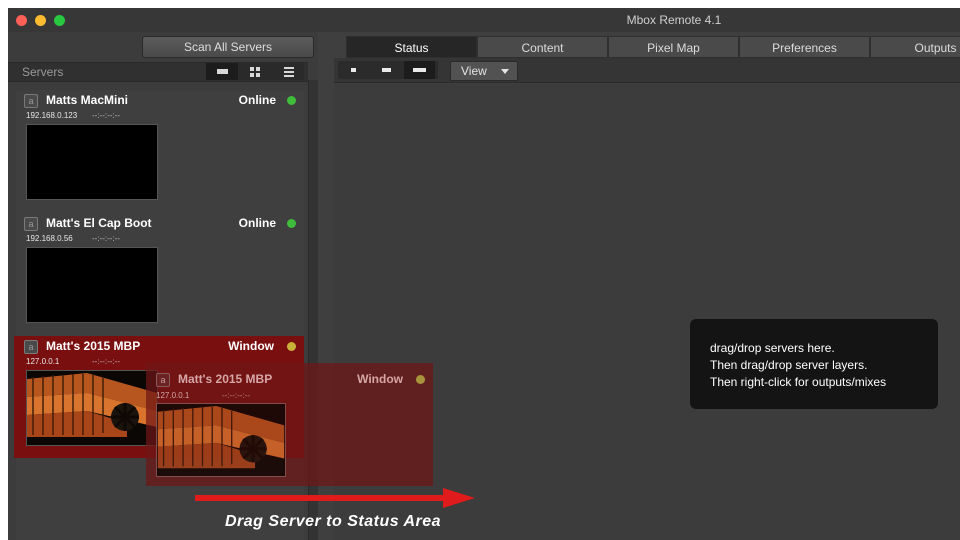  I want to click on tab-content: Content, so click(542, 47).